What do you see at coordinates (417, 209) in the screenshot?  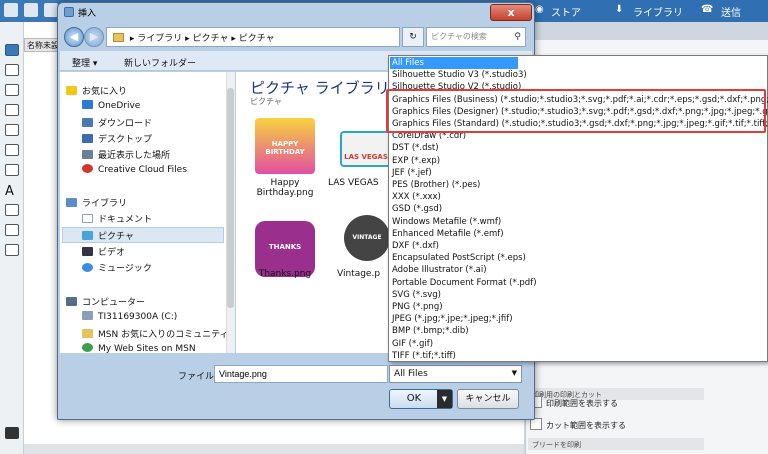 I see `filetype-option: GSD (*.gsd)` at bounding box center [417, 209].